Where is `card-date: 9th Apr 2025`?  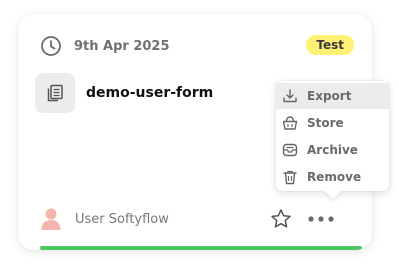 card-date: 9th Apr 2025 is located at coordinates (122, 46).